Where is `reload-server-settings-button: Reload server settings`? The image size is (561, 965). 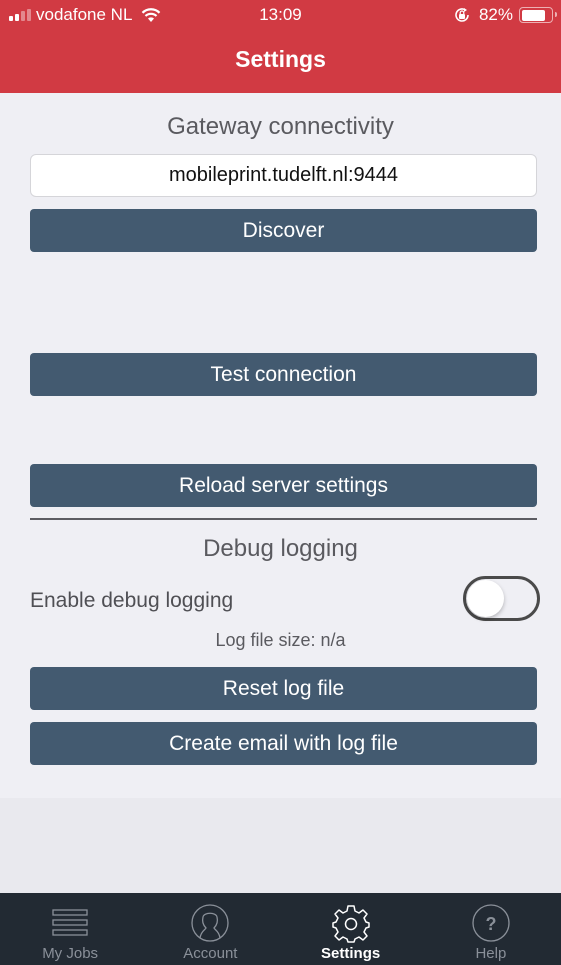 reload-server-settings-button: Reload server settings is located at coordinates (283, 485).